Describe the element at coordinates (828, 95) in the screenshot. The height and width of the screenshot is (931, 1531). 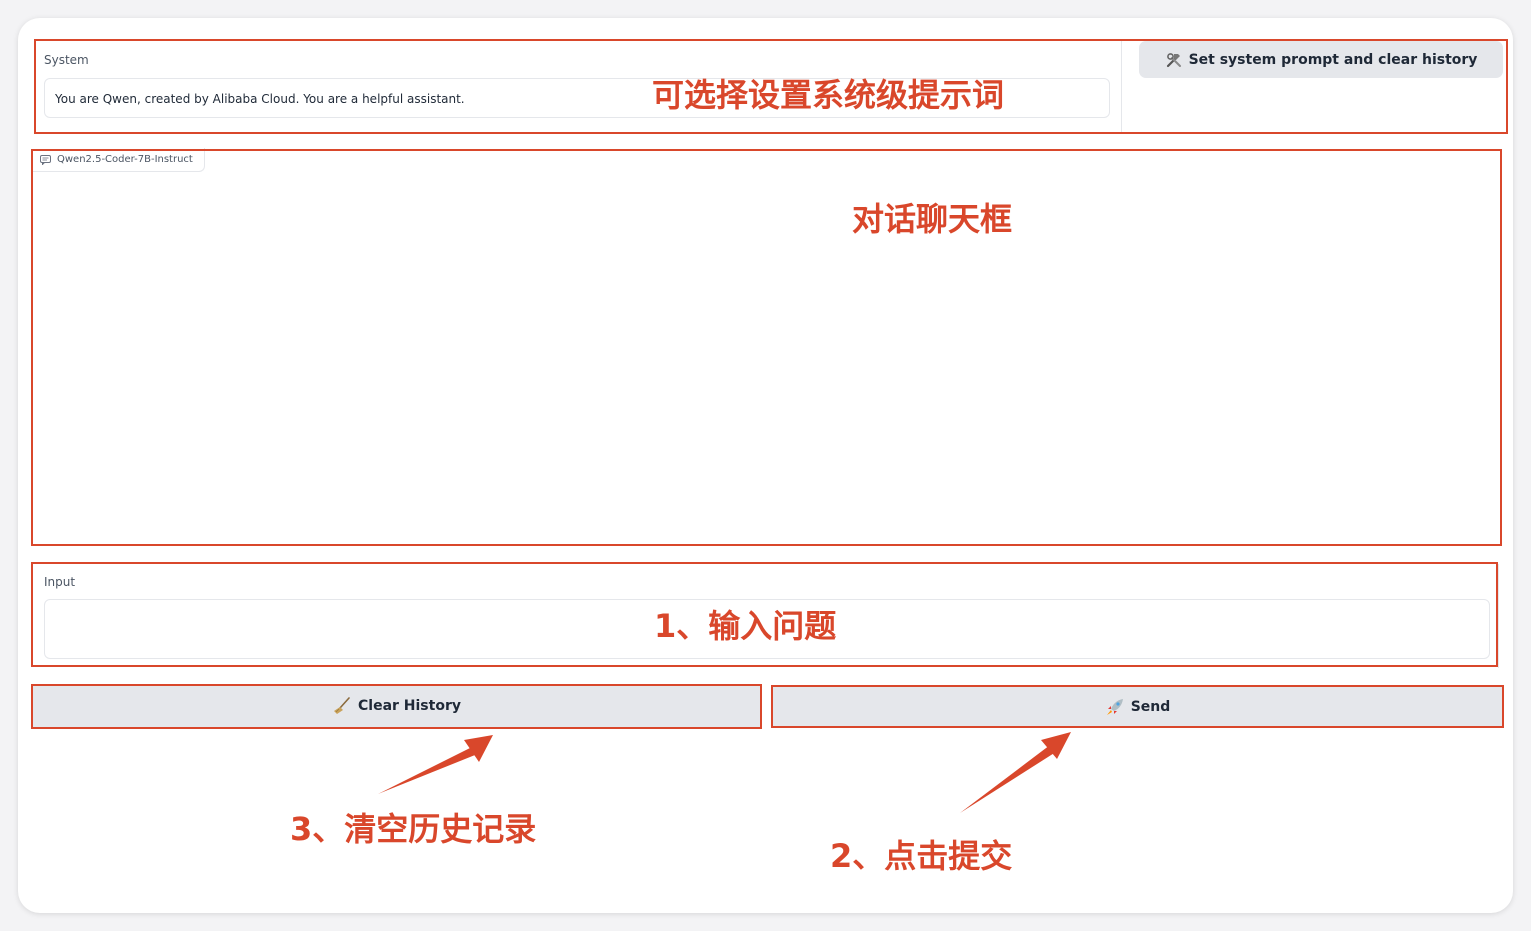
I see `annotation-system-prompt: 可选择设置系统级提示词` at that location.